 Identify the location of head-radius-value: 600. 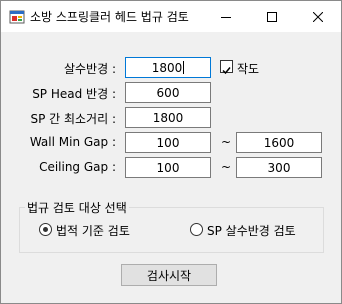
(168, 92).